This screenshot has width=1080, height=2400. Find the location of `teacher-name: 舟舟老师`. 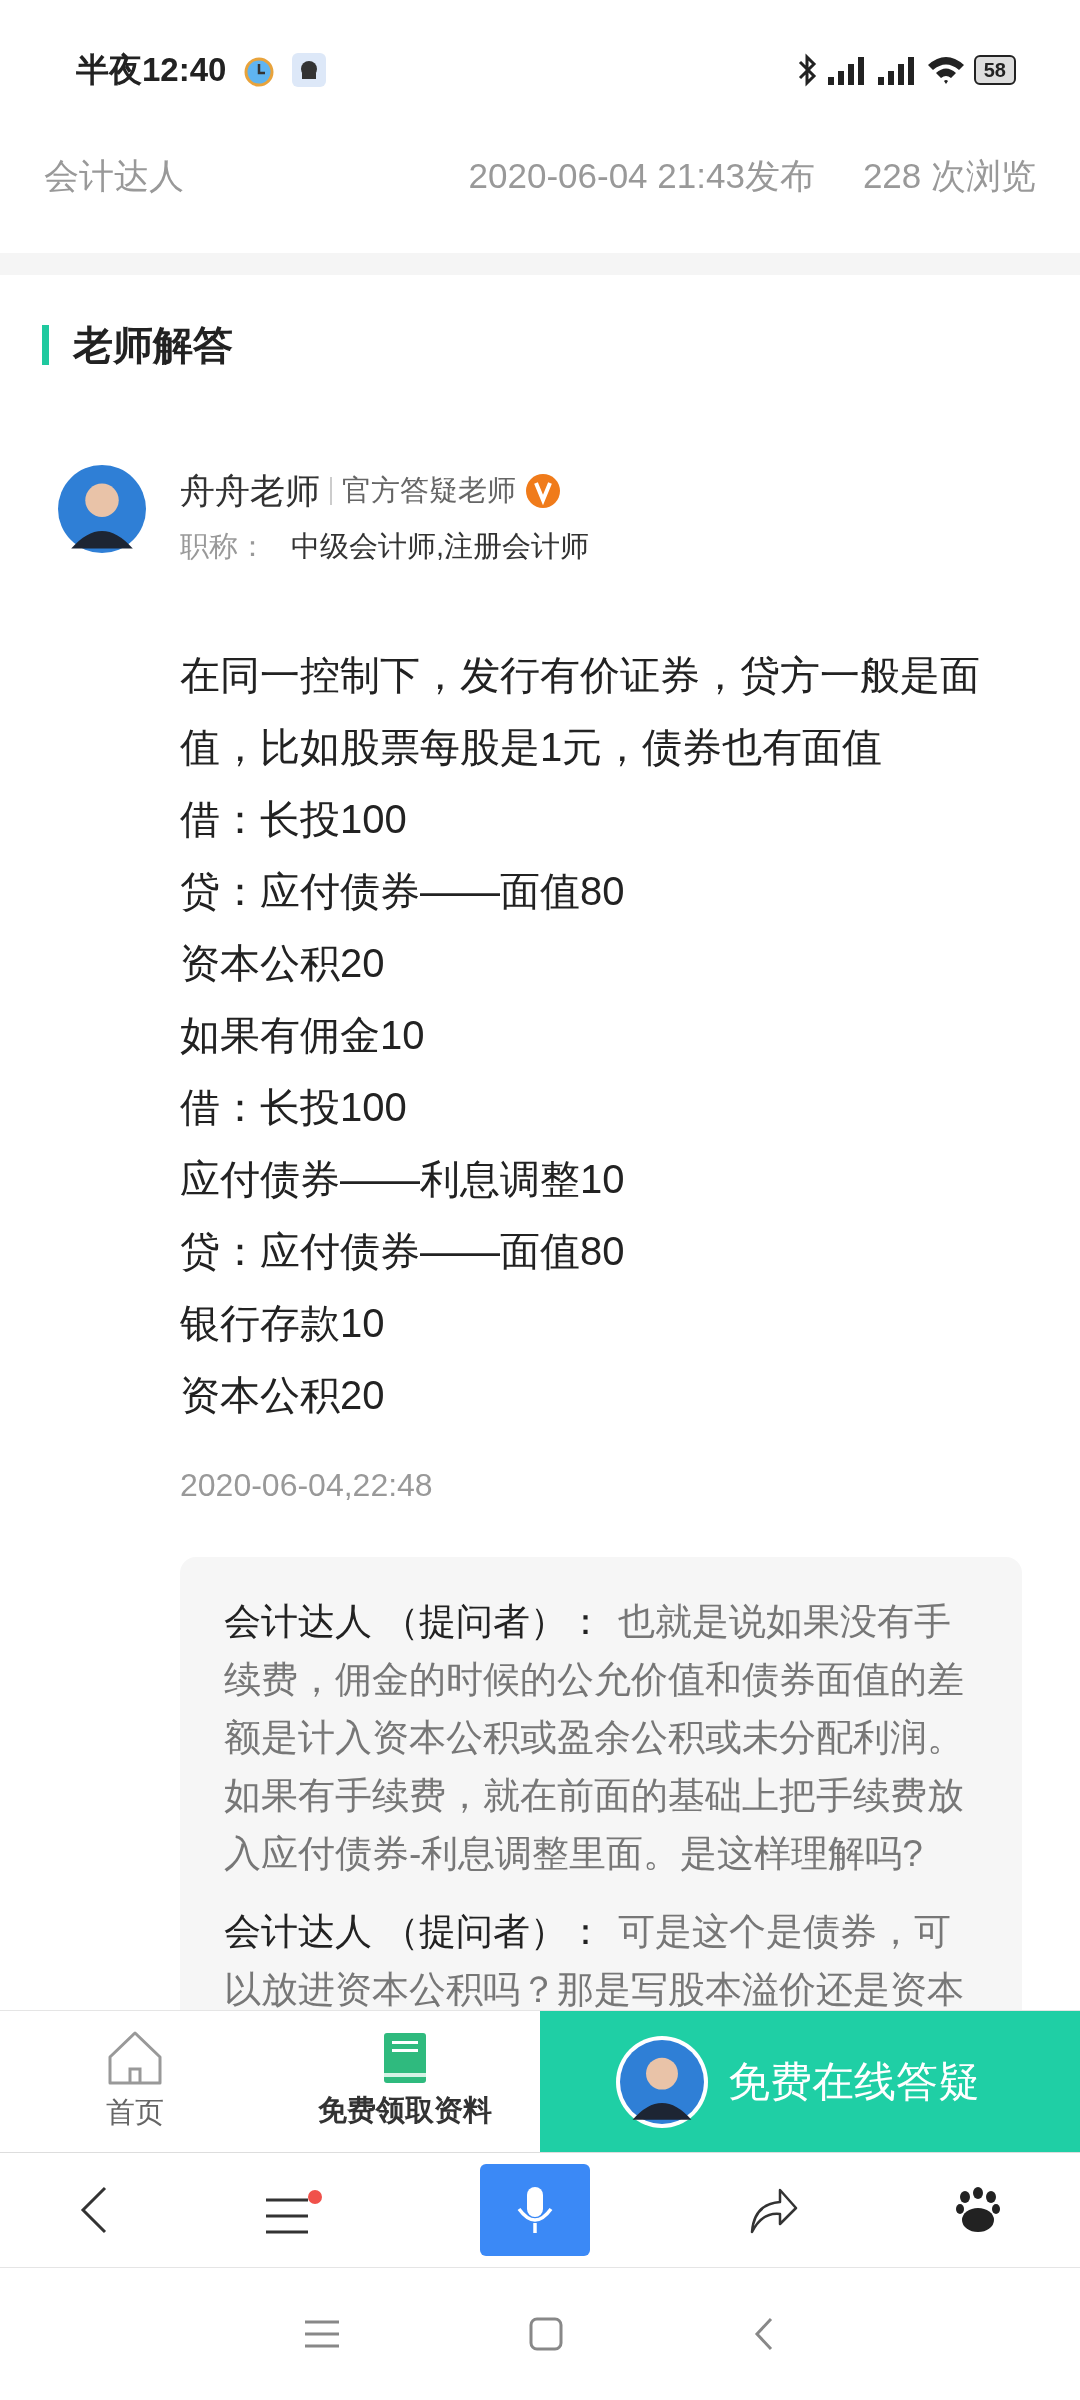

teacher-name: 舟舟老师 is located at coordinates (250, 490).